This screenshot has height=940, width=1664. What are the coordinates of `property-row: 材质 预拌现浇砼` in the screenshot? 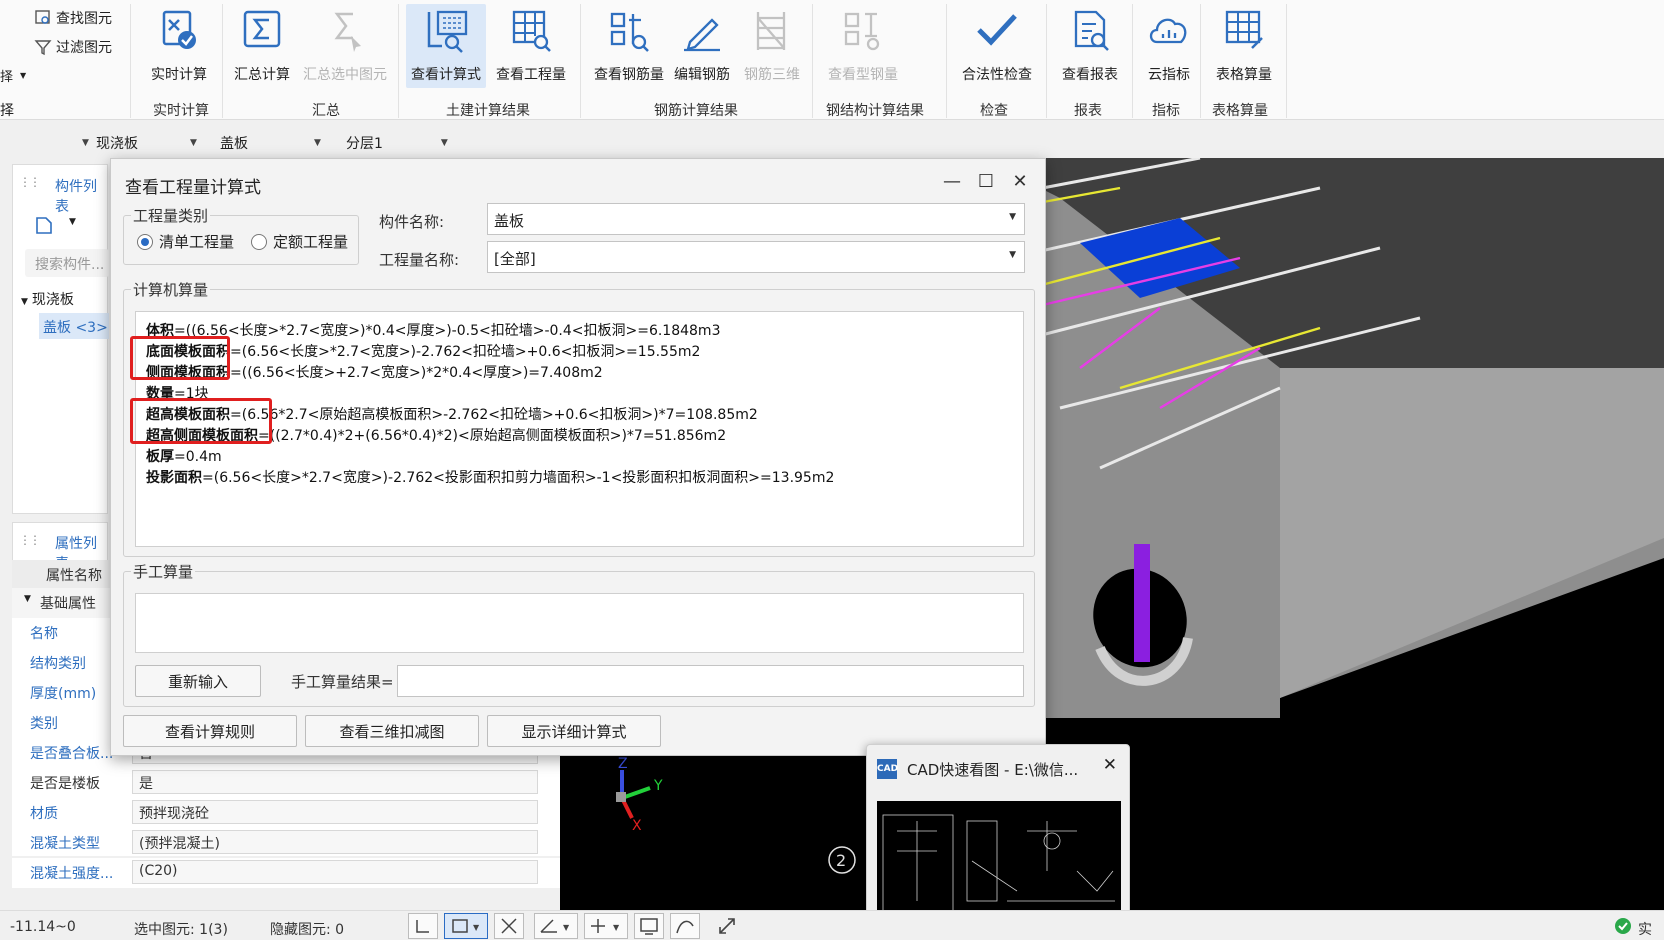 It's located at (286, 812).